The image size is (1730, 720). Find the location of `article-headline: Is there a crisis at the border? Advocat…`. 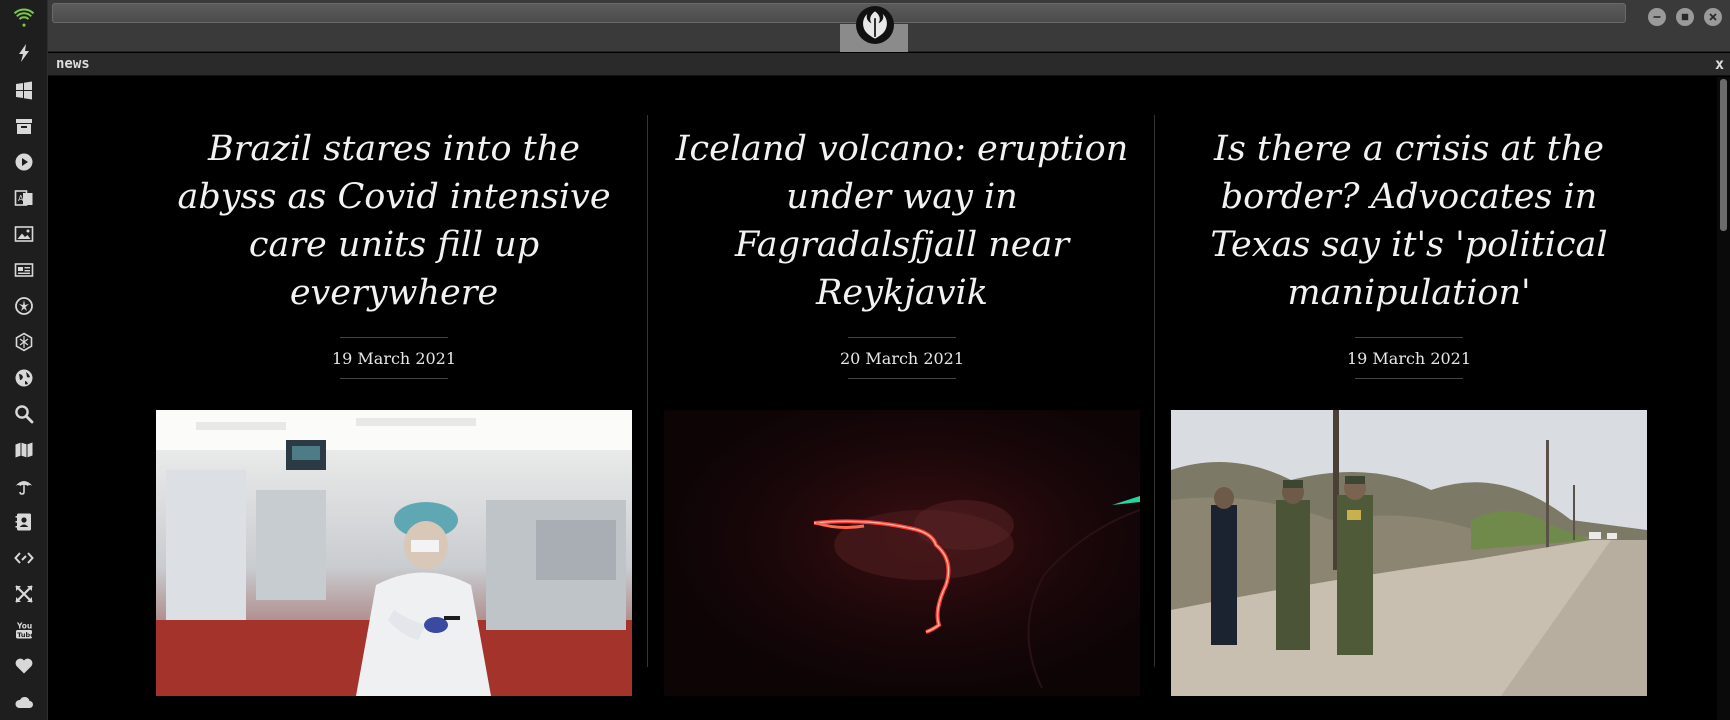

article-headline: Is there a crisis at the border? Advocat… is located at coordinates (1409, 221).